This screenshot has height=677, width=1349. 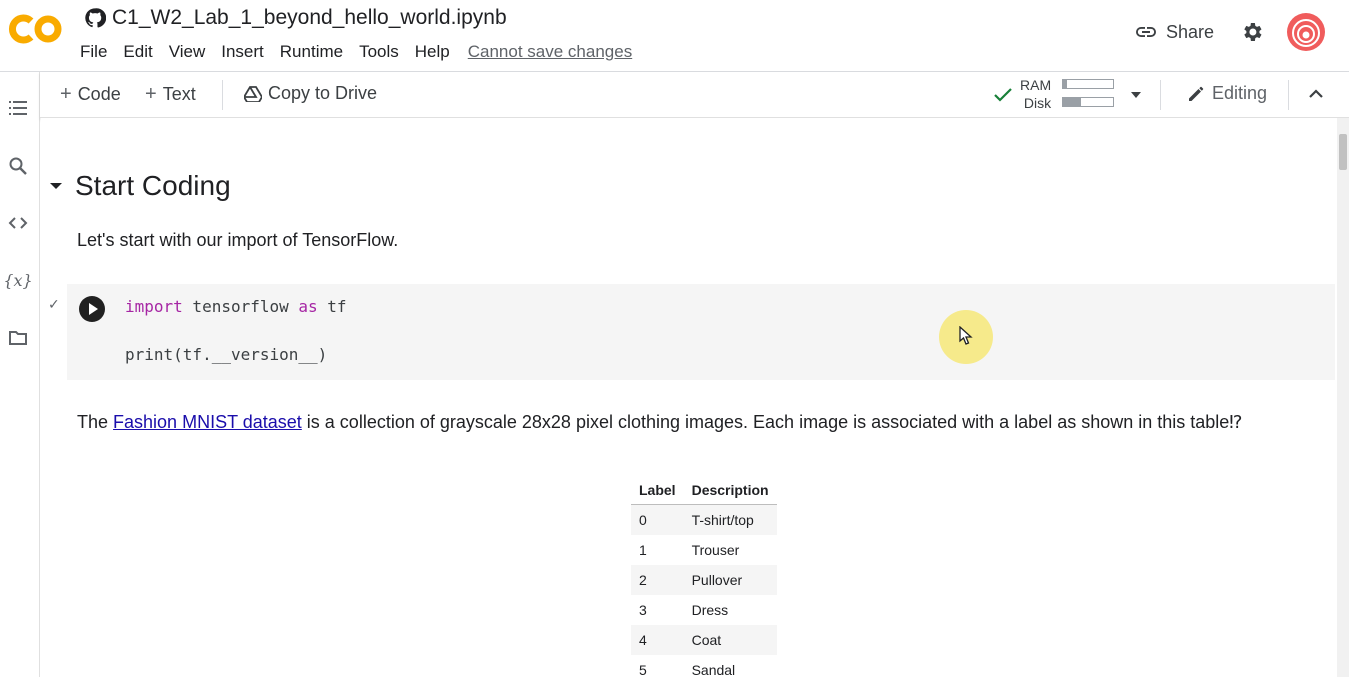 I want to click on scrollbar-thumb, so click(x=1343, y=152).